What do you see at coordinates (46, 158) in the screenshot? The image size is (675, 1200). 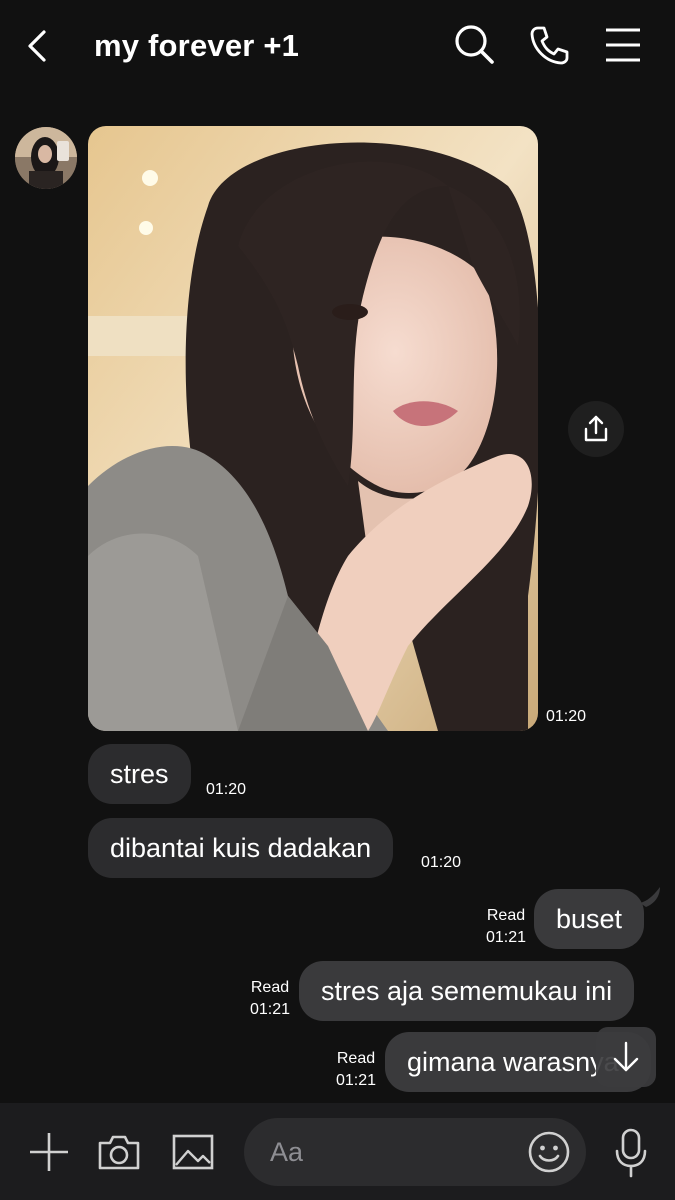 I see `avatar` at bounding box center [46, 158].